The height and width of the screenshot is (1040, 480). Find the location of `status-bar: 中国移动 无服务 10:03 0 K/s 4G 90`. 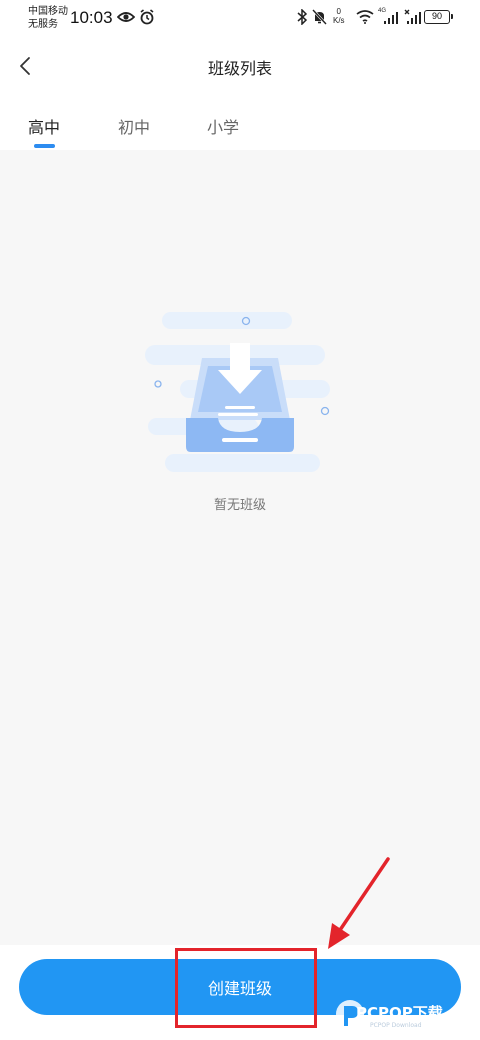

status-bar: 中国移动 无服务 10:03 0 K/s 4G 90 is located at coordinates (240, 18).